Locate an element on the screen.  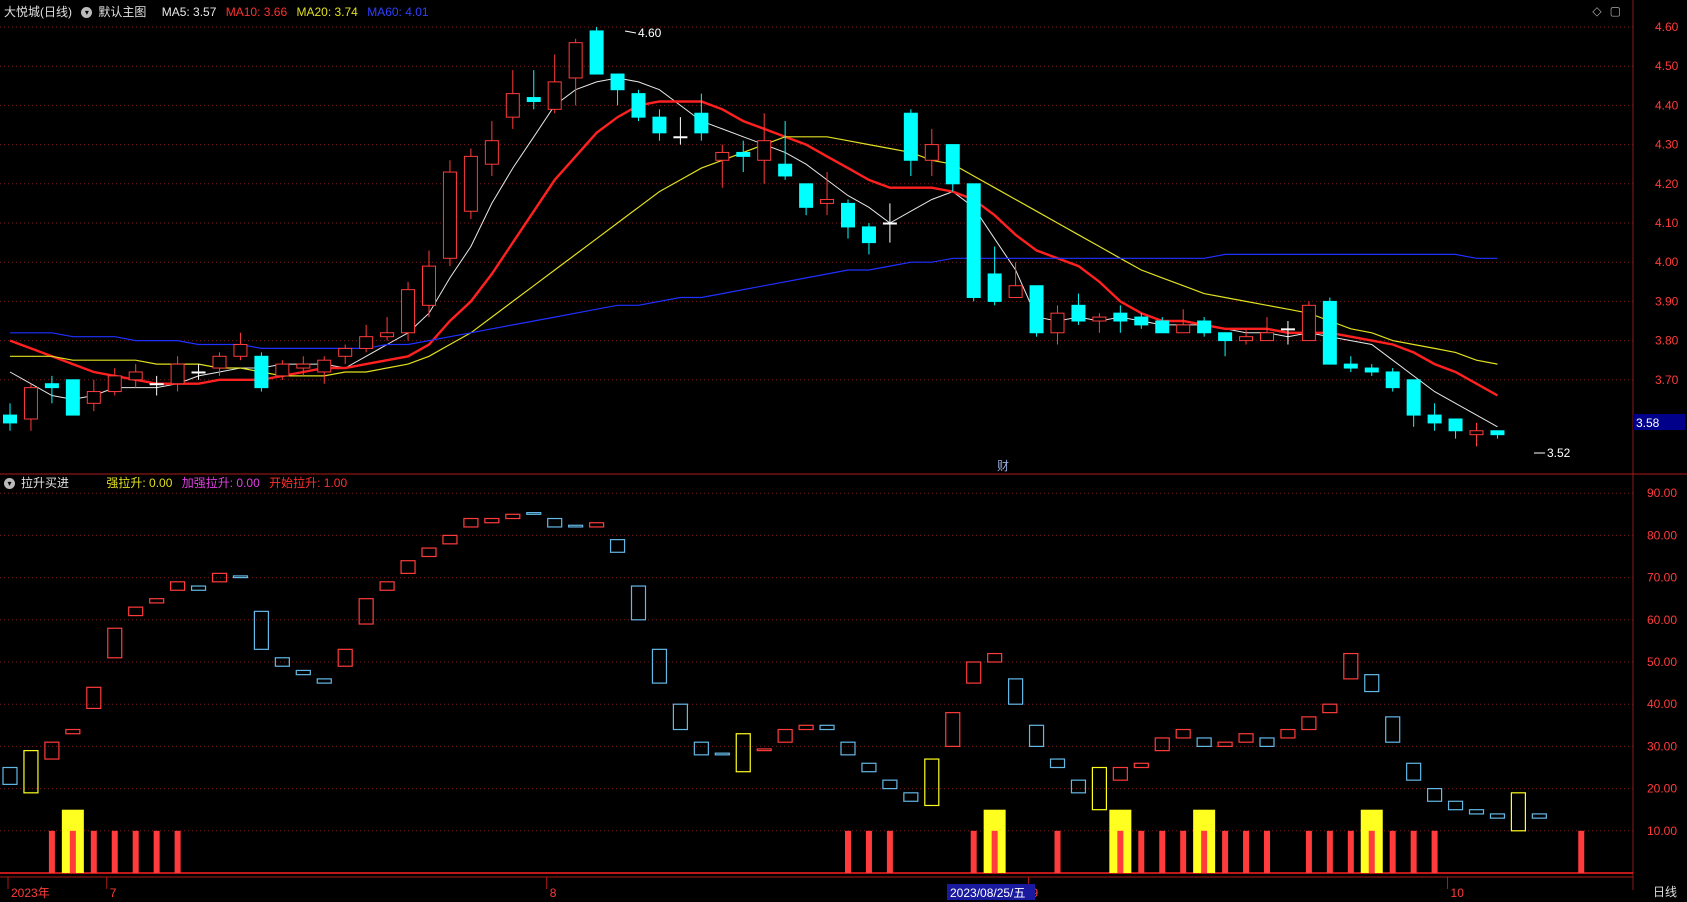
price-tick-label: 4.60 is located at coordinates (1667, 27).